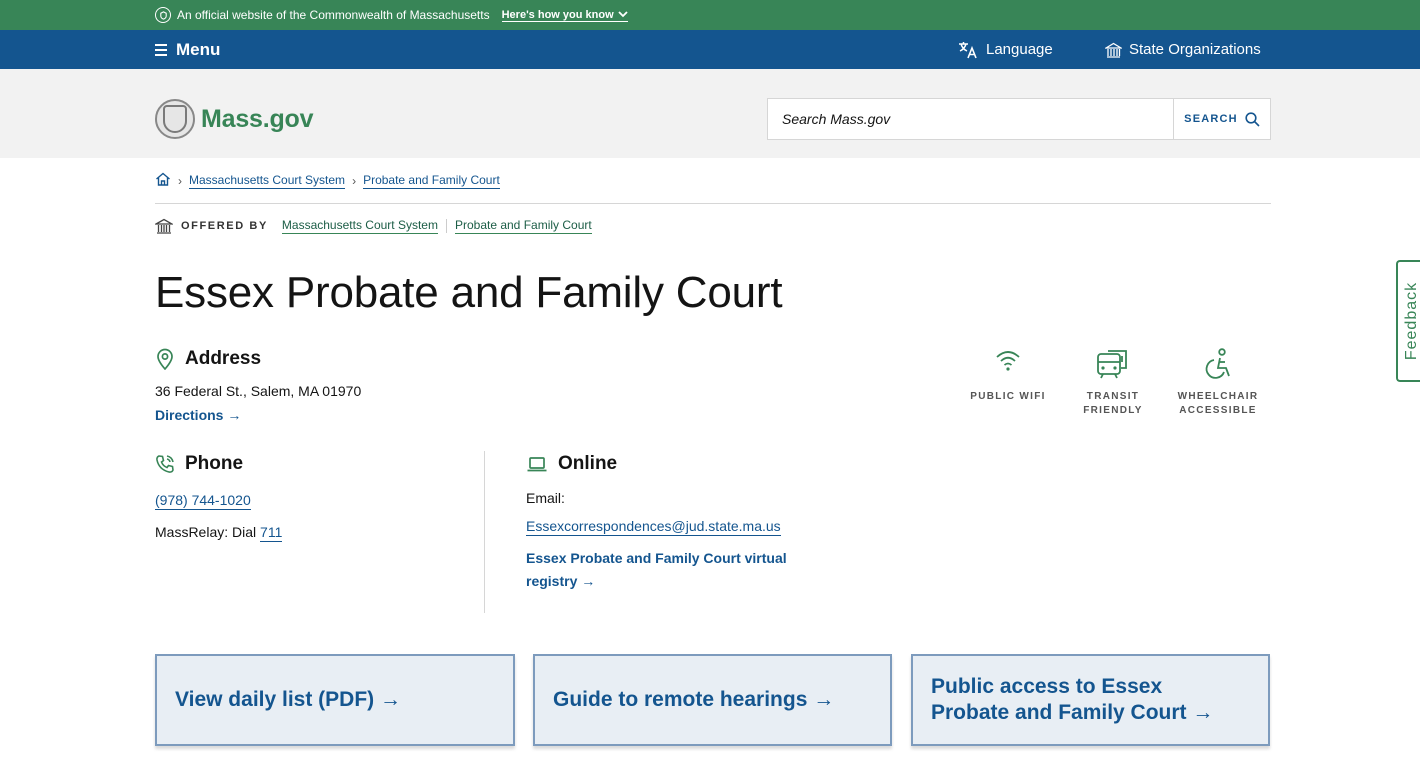 Image resolution: width=1420 pixels, height=764 pixels. I want to click on offered-by-court-system: Massachusetts Court System, so click(359, 226).